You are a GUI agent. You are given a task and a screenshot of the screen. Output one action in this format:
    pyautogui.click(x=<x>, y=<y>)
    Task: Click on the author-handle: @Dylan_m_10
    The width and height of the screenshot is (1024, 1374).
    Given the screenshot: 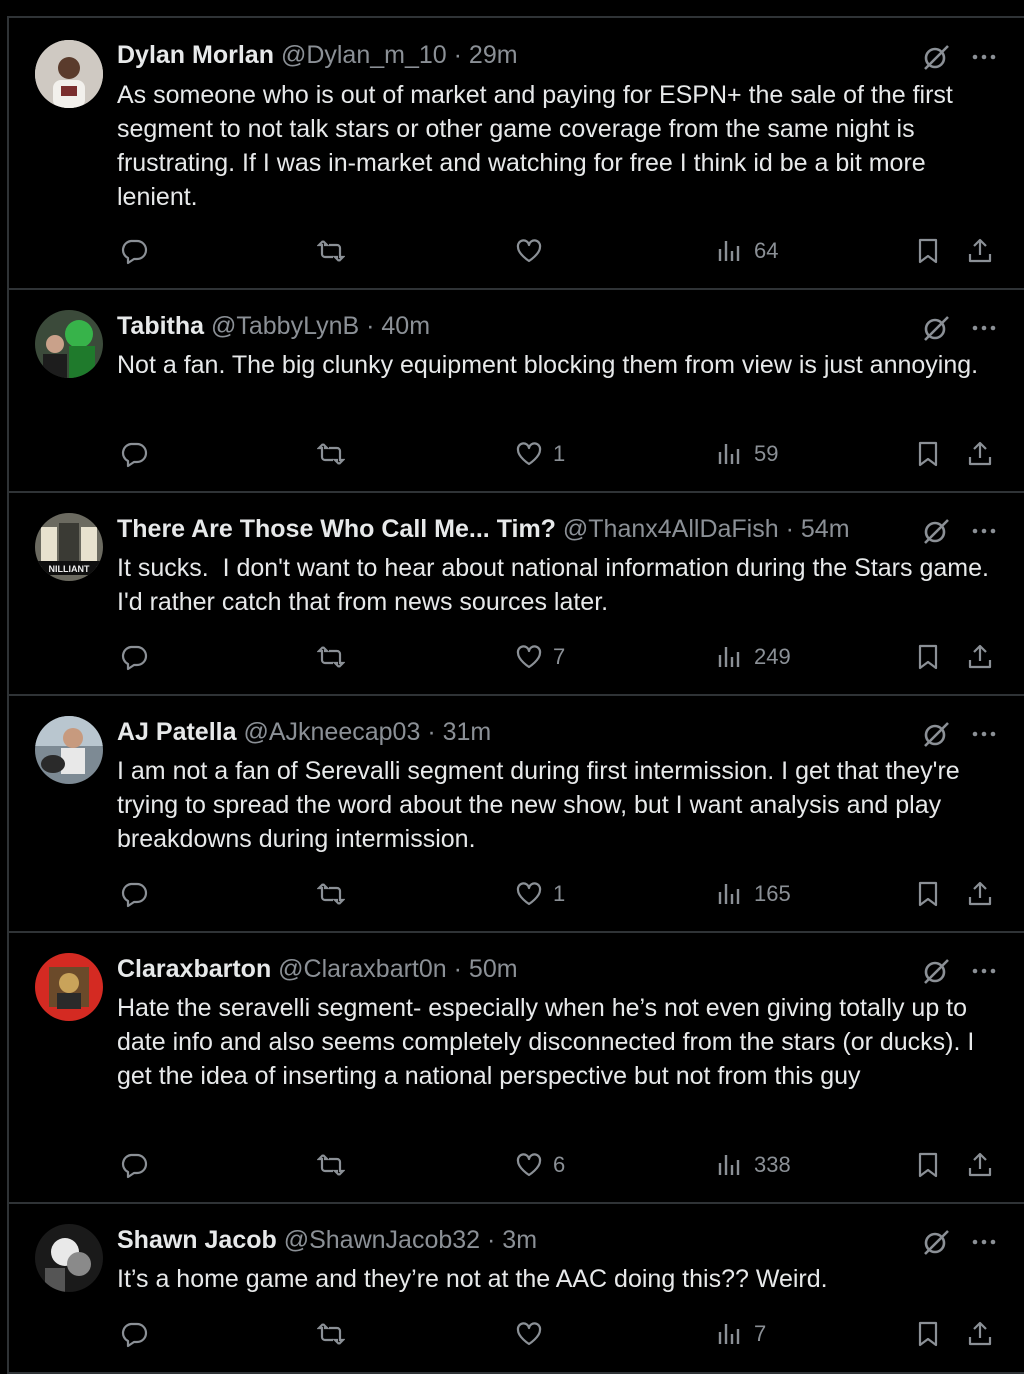 What is the action you would take?
    pyautogui.click(x=364, y=55)
    